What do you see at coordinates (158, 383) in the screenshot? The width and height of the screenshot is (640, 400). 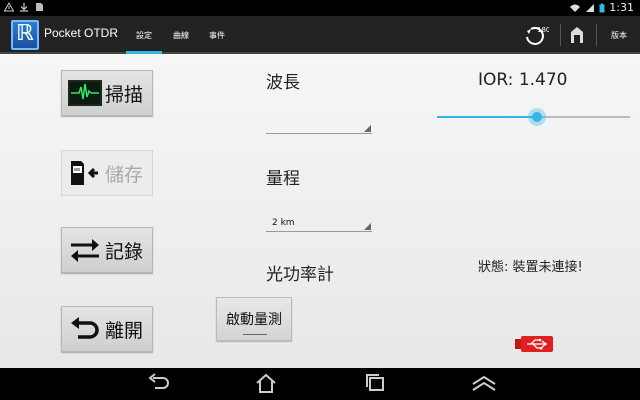 I see `back-icon` at bounding box center [158, 383].